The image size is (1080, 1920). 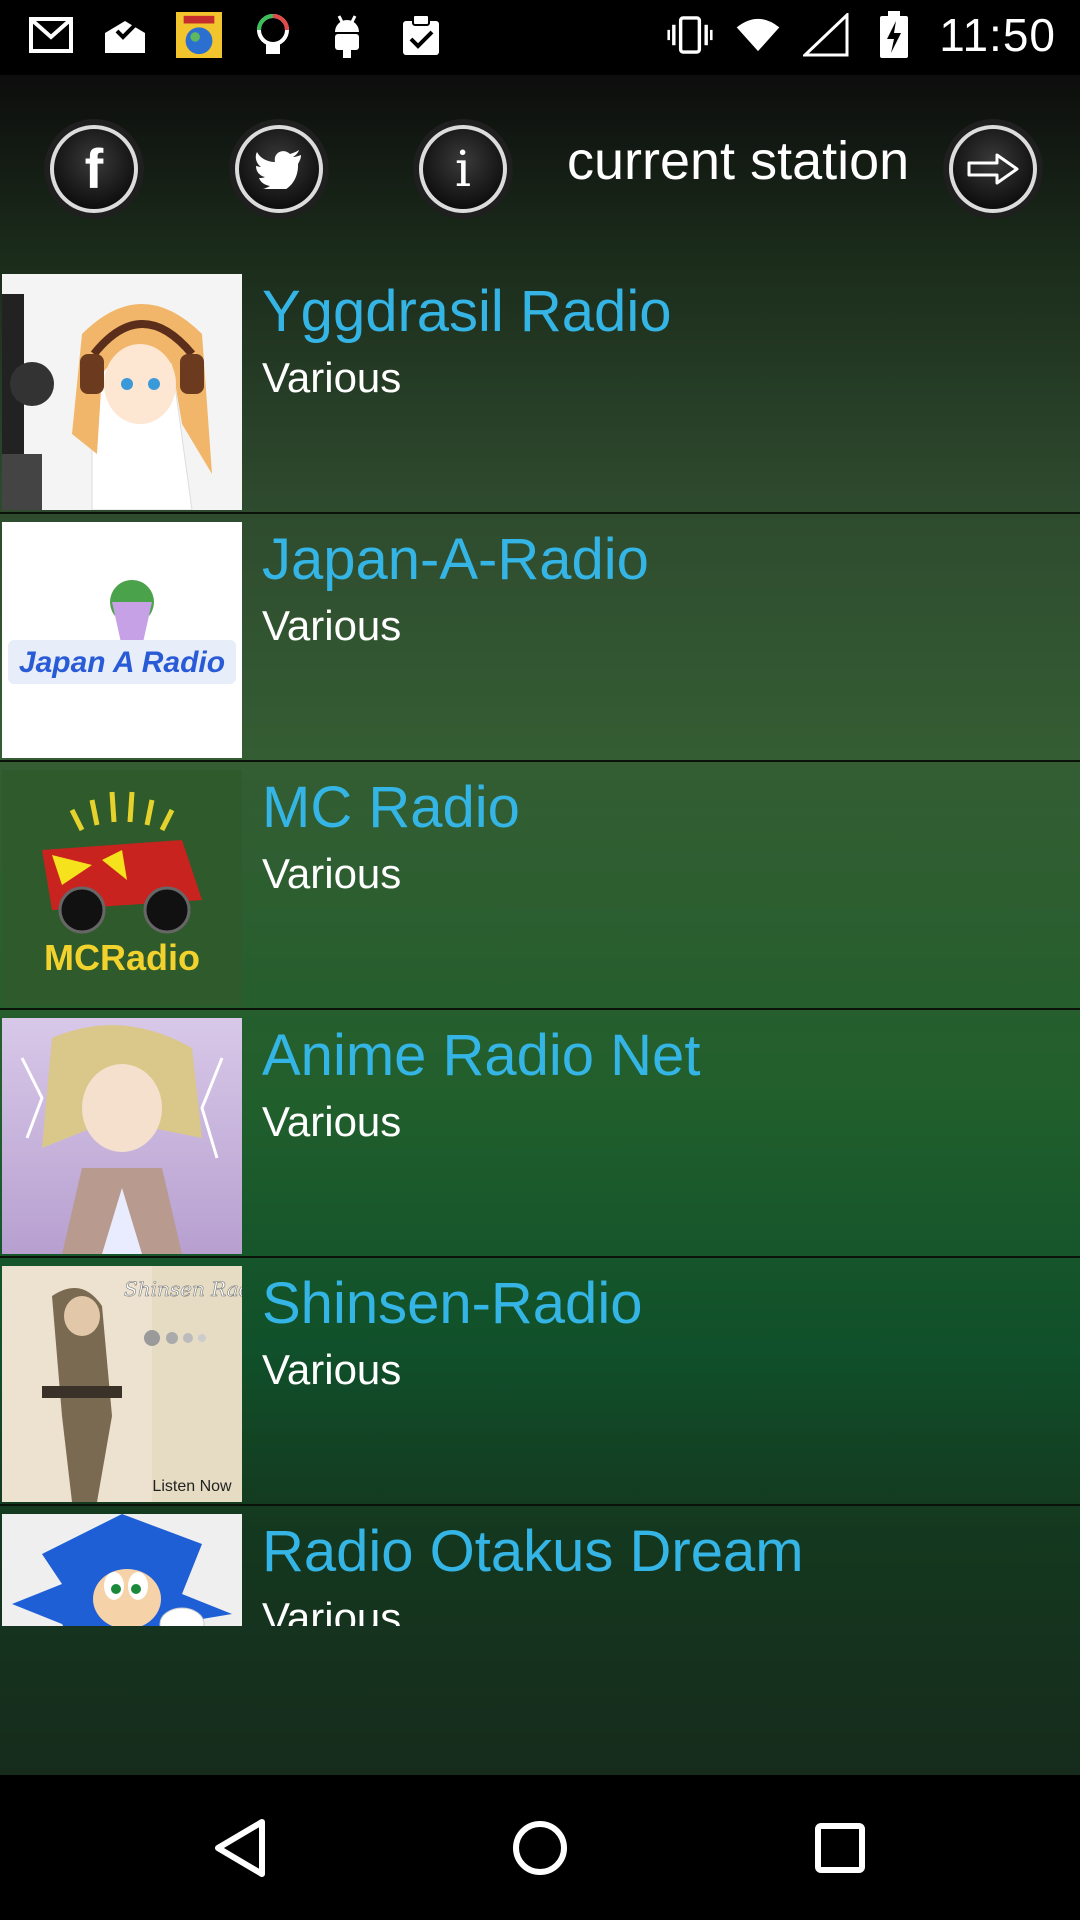 I want to click on twitter-icon, so click(x=278, y=169).